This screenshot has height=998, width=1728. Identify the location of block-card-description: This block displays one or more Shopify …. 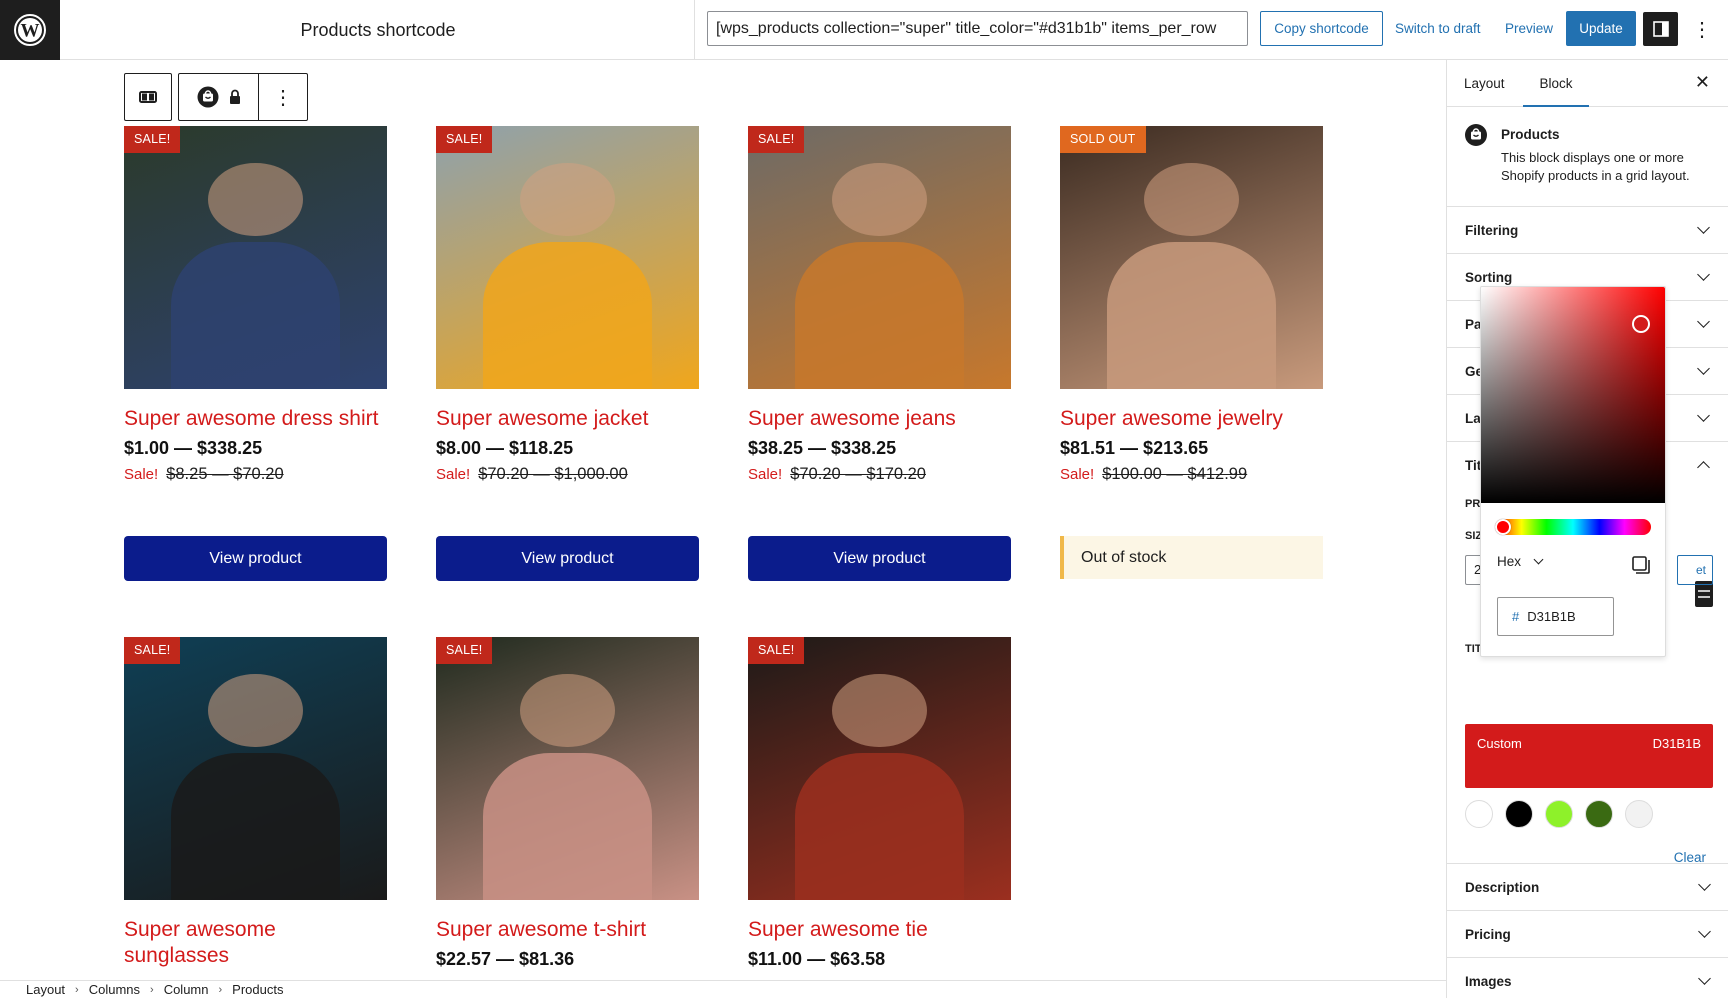
(1595, 166).